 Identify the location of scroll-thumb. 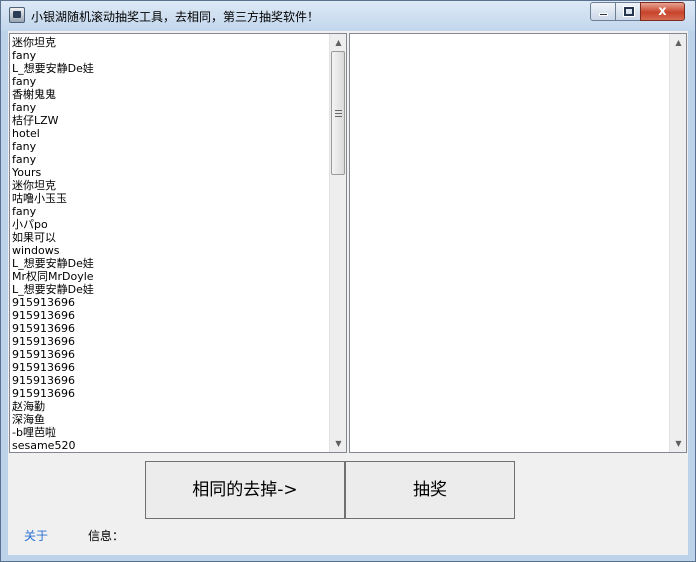
(338, 113).